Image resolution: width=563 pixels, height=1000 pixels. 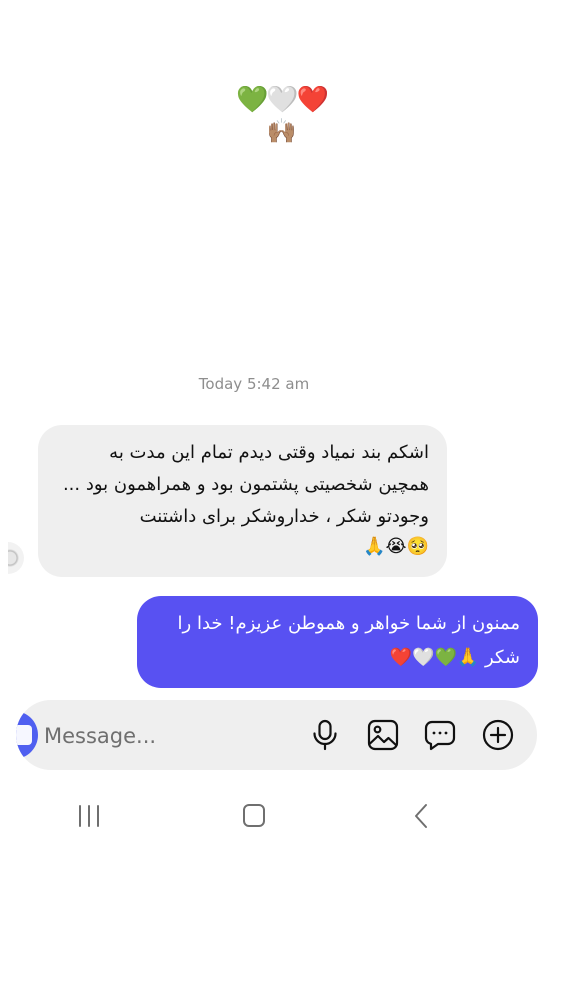 I want to click on gallery-icon, so click(x=383, y=735).